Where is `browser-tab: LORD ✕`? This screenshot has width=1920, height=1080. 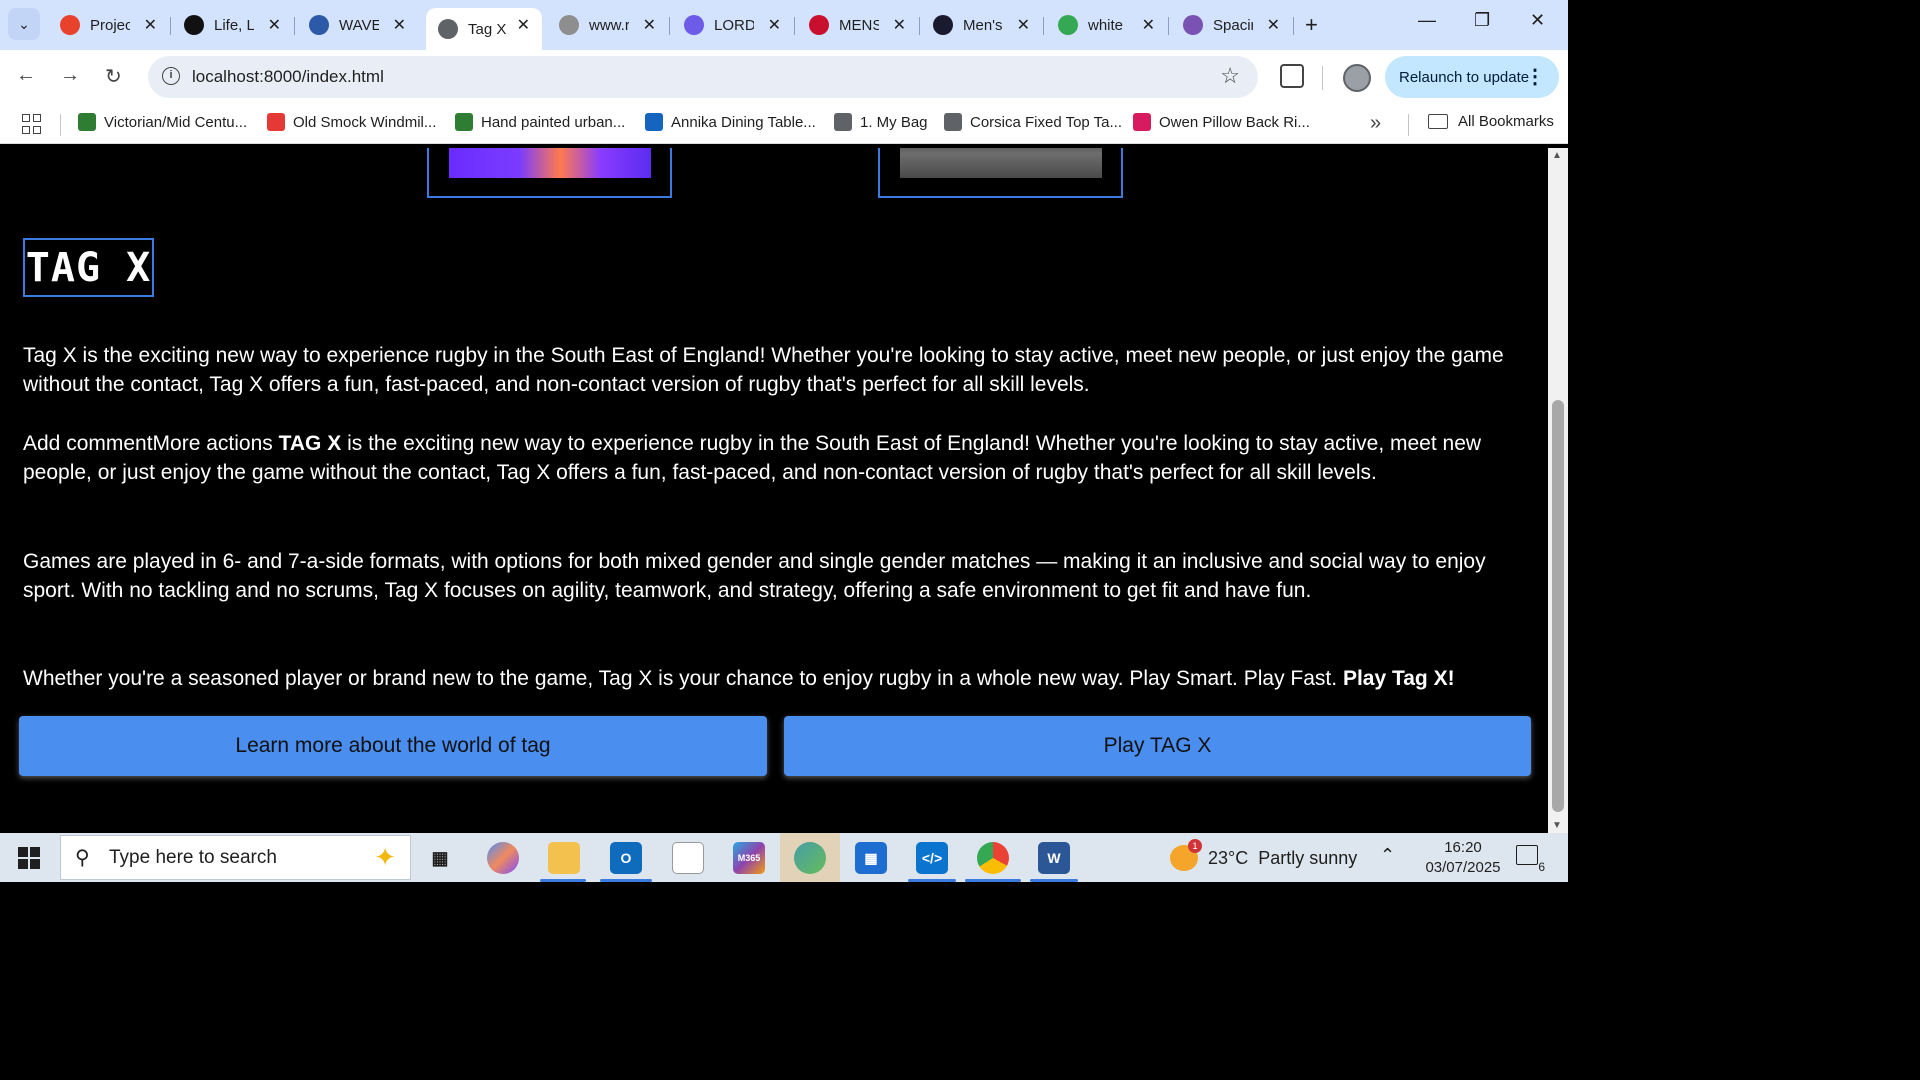 browser-tab: LORD ✕ is located at coordinates (733, 25).